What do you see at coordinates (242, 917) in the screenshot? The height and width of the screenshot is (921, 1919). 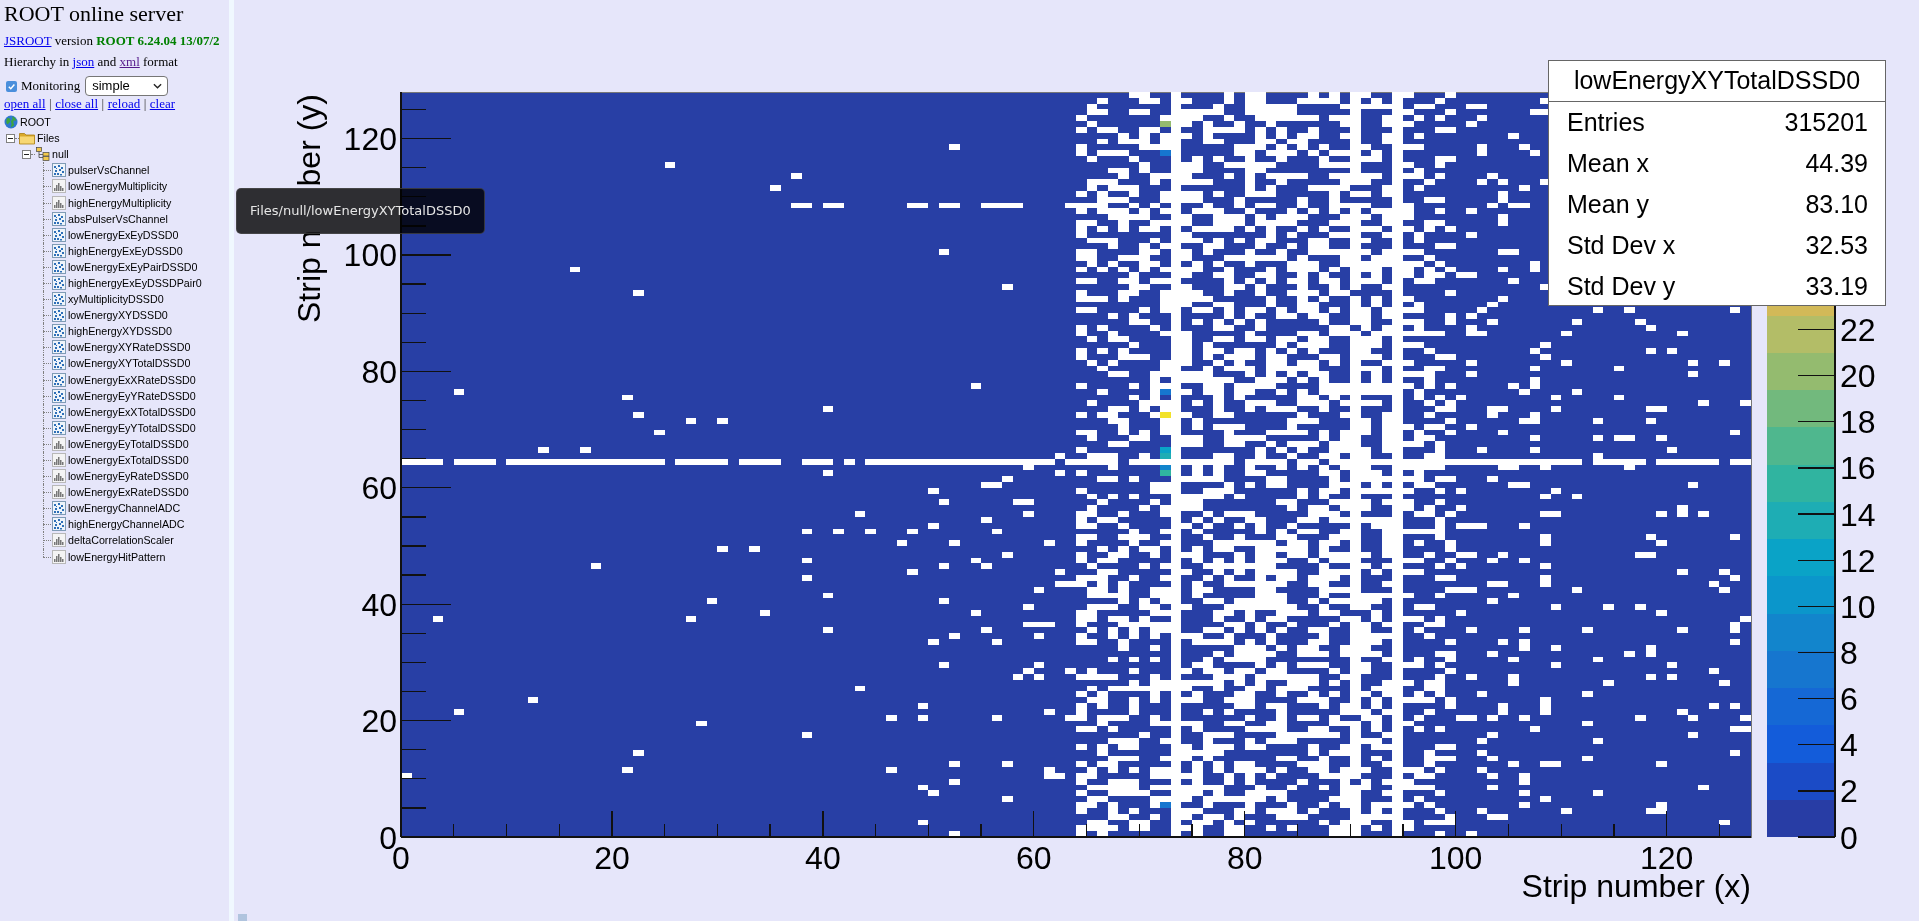 I see `square-handle-icon` at bounding box center [242, 917].